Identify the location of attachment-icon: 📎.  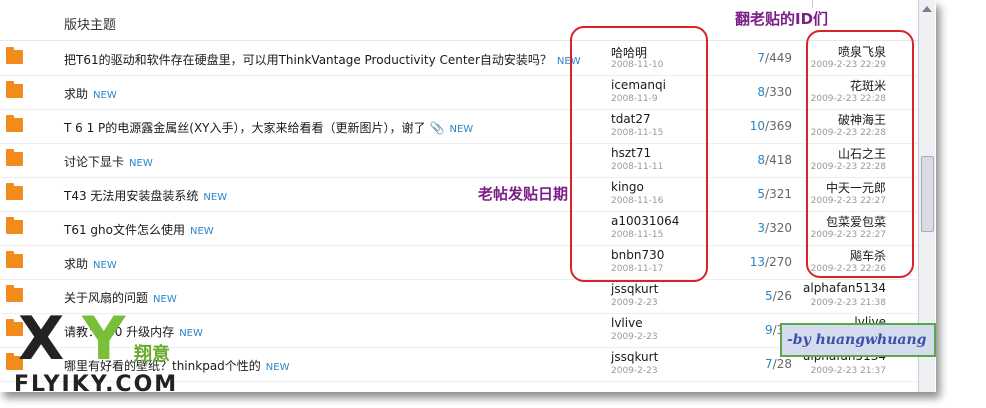
(437, 128).